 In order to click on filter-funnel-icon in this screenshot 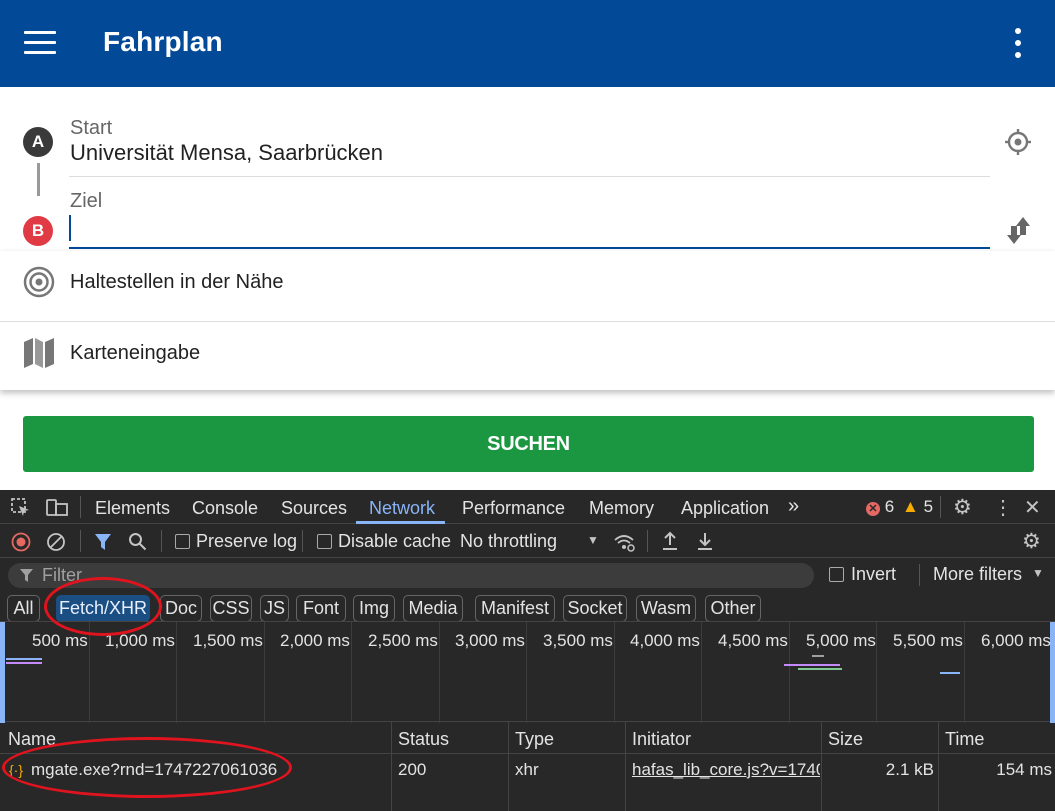, I will do `click(103, 542)`.